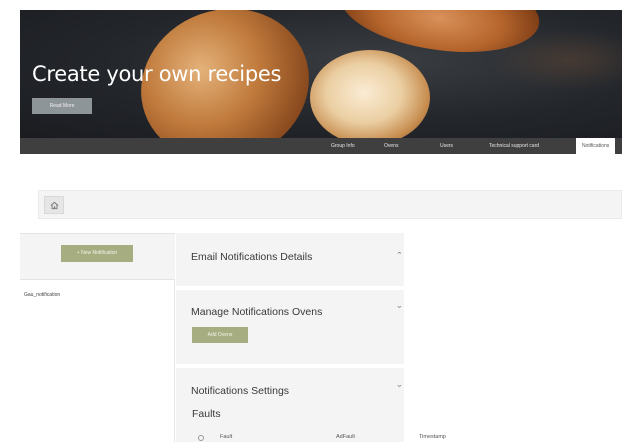  What do you see at coordinates (514, 146) in the screenshot?
I see `nav-item-technical-support-card: Technical support card` at bounding box center [514, 146].